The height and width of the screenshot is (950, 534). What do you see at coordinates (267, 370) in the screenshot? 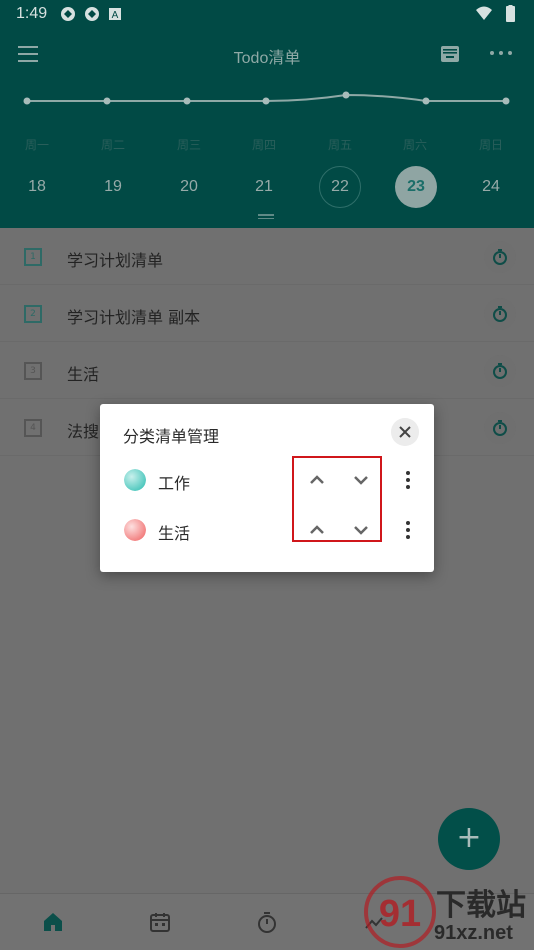
I see `list-item: 3 生活` at bounding box center [267, 370].